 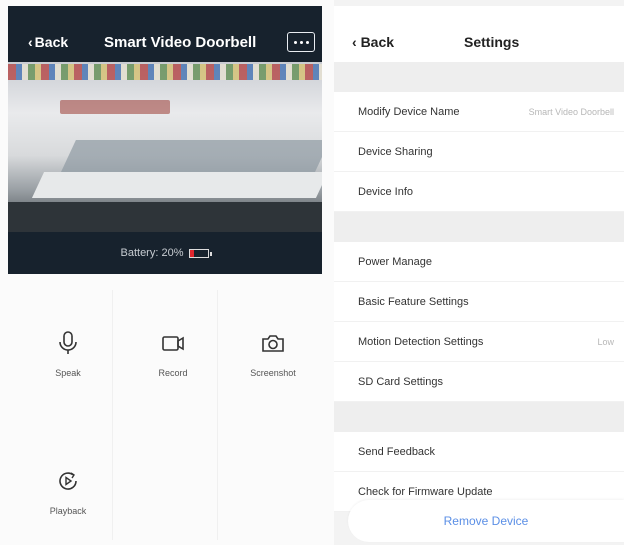 What do you see at coordinates (421, 341) in the screenshot?
I see `row-label: Motion Detection Settings` at bounding box center [421, 341].